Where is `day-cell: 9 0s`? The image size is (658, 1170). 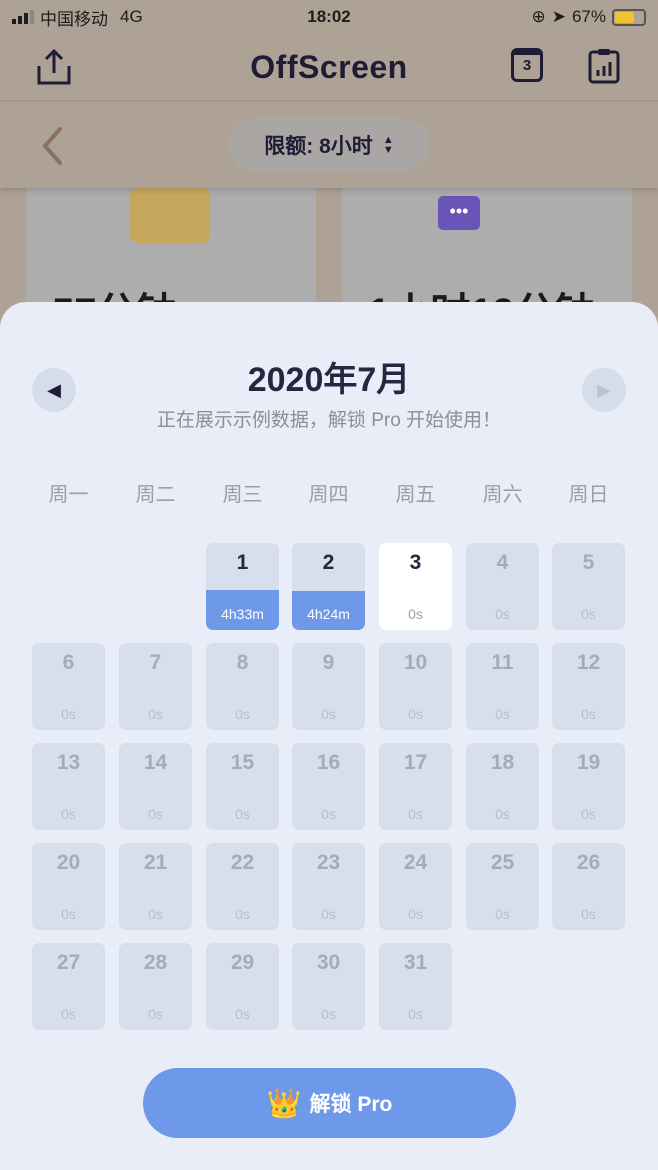 day-cell: 9 0s is located at coordinates (328, 686).